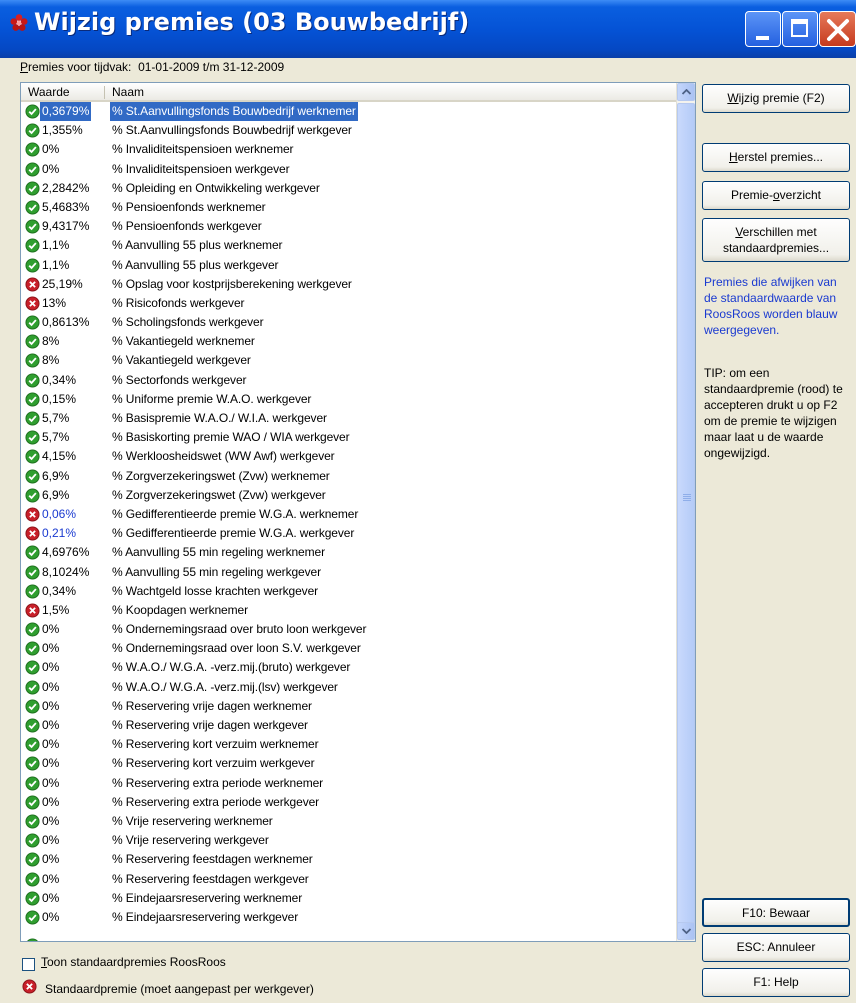 Image resolution: width=856 pixels, height=1003 pixels. I want to click on close-button, so click(837, 29).